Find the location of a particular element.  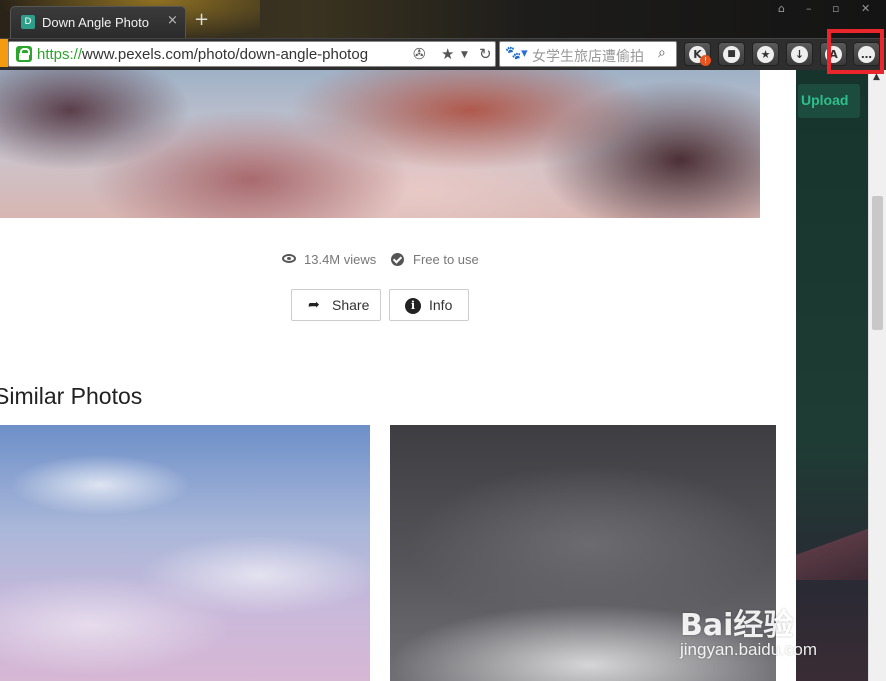

star-icon: ★ is located at coordinates (765, 54).